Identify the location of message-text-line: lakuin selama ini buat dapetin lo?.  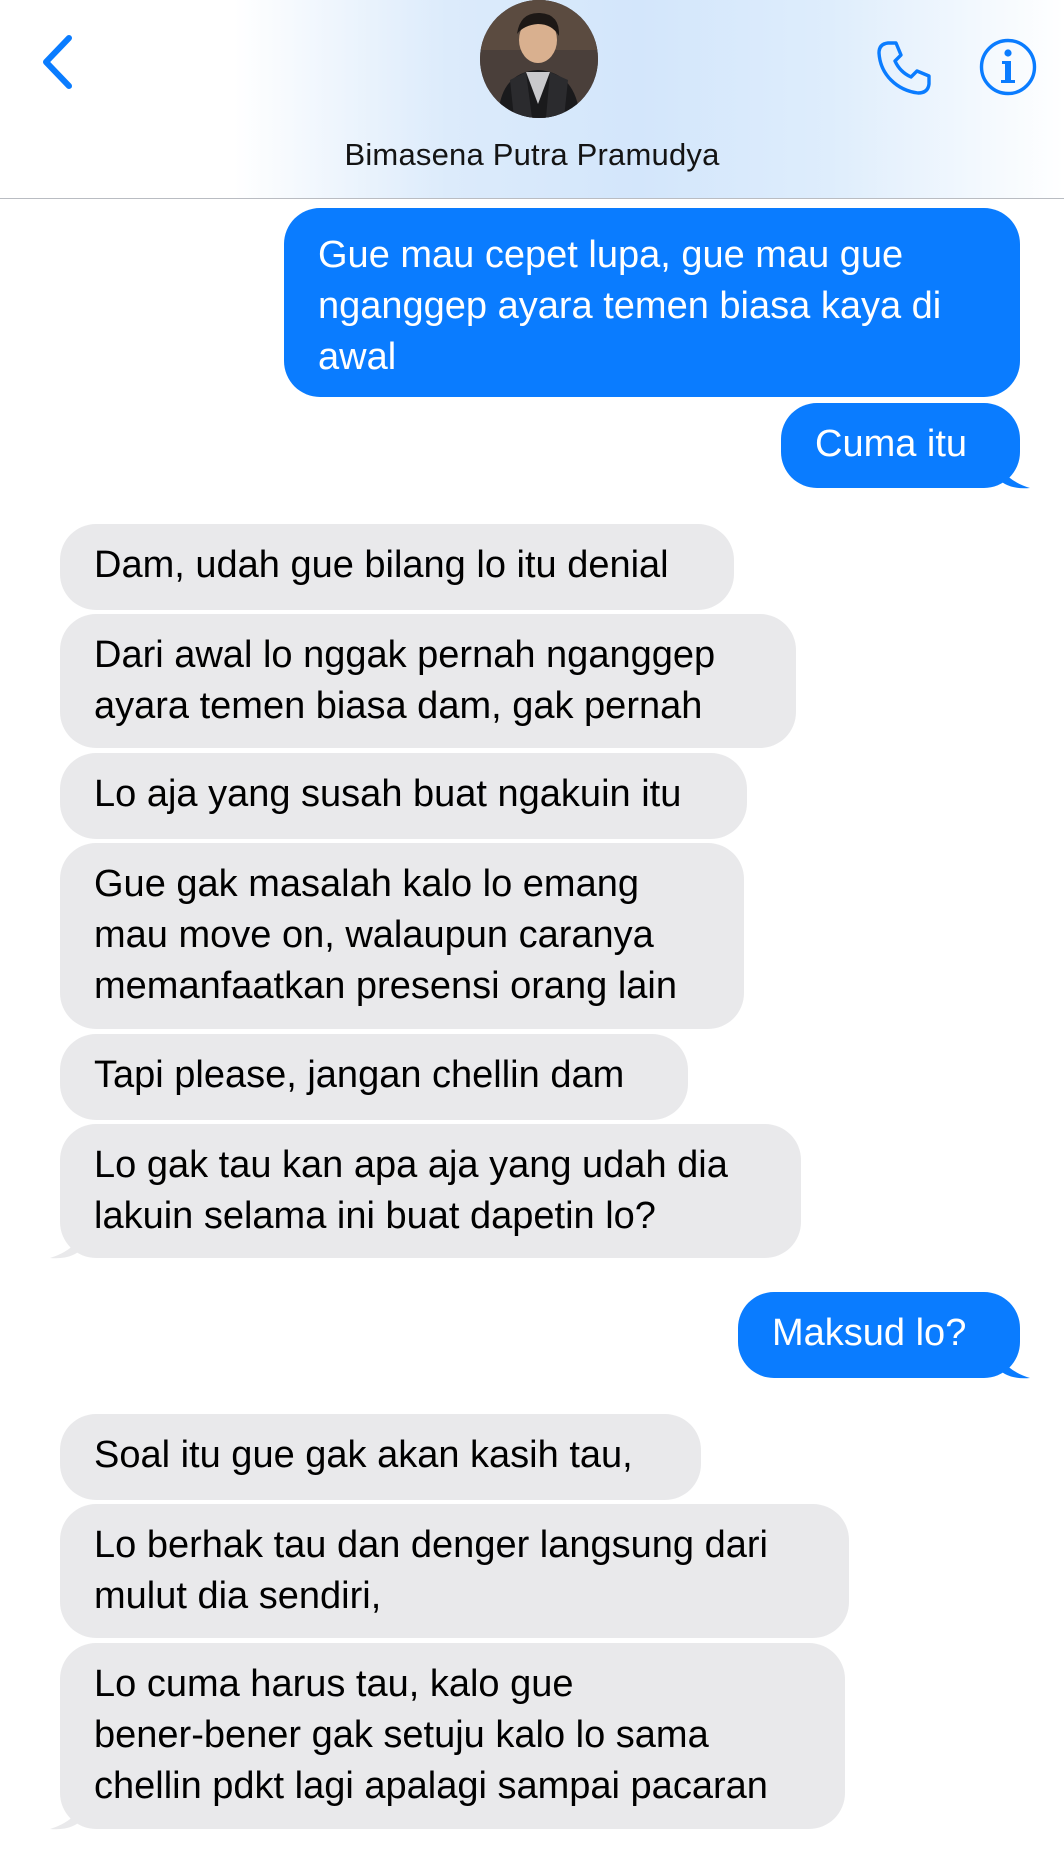
(375, 1216).